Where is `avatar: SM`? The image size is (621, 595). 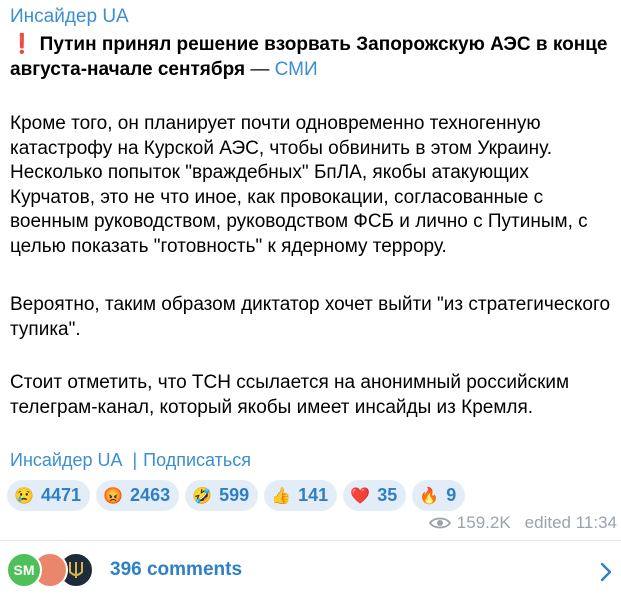 avatar: SM is located at coordinates (24, 570).